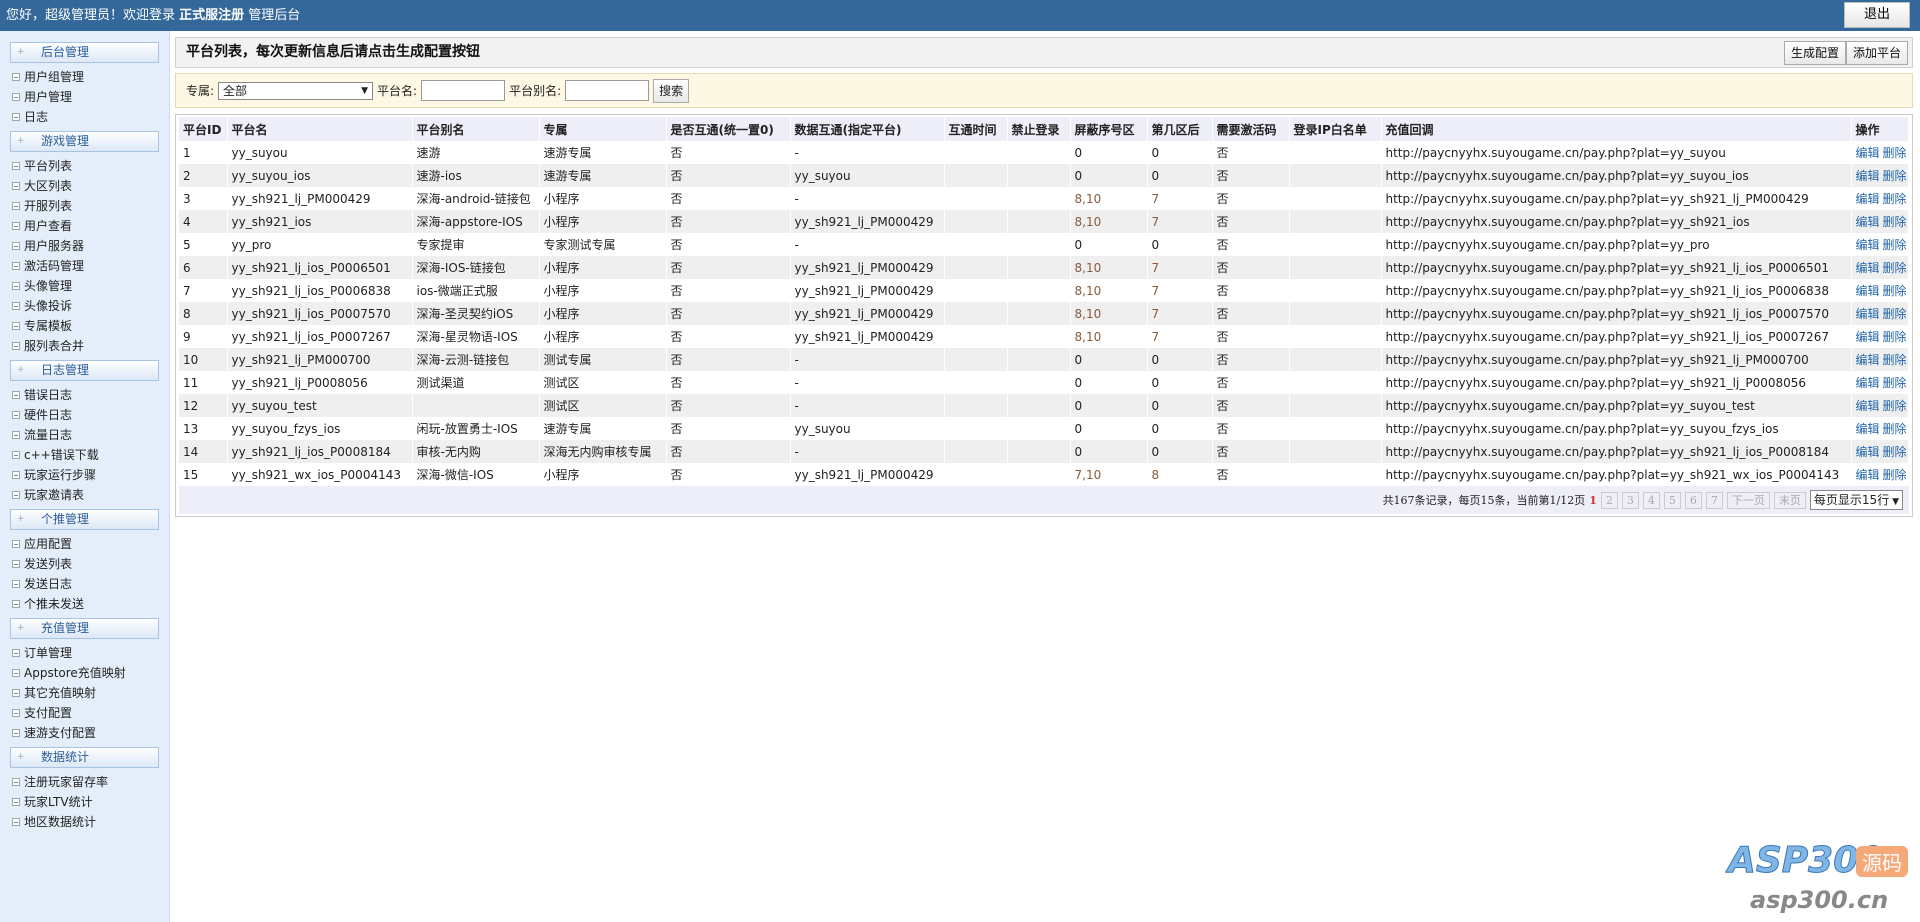  Describe the element at coordinates (84, 519) in the screenshot. I see `sidebar-section-header: 个推管理` at that location.